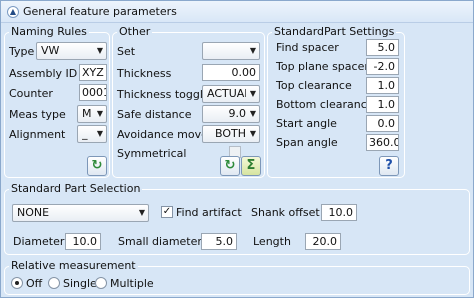 Image resolution: width=474 pixels, height=298 pixels. Describe the element at coordinates (382, 66) in the screenshot. I see `top-plane-spacer-field: -2.0` at that location.